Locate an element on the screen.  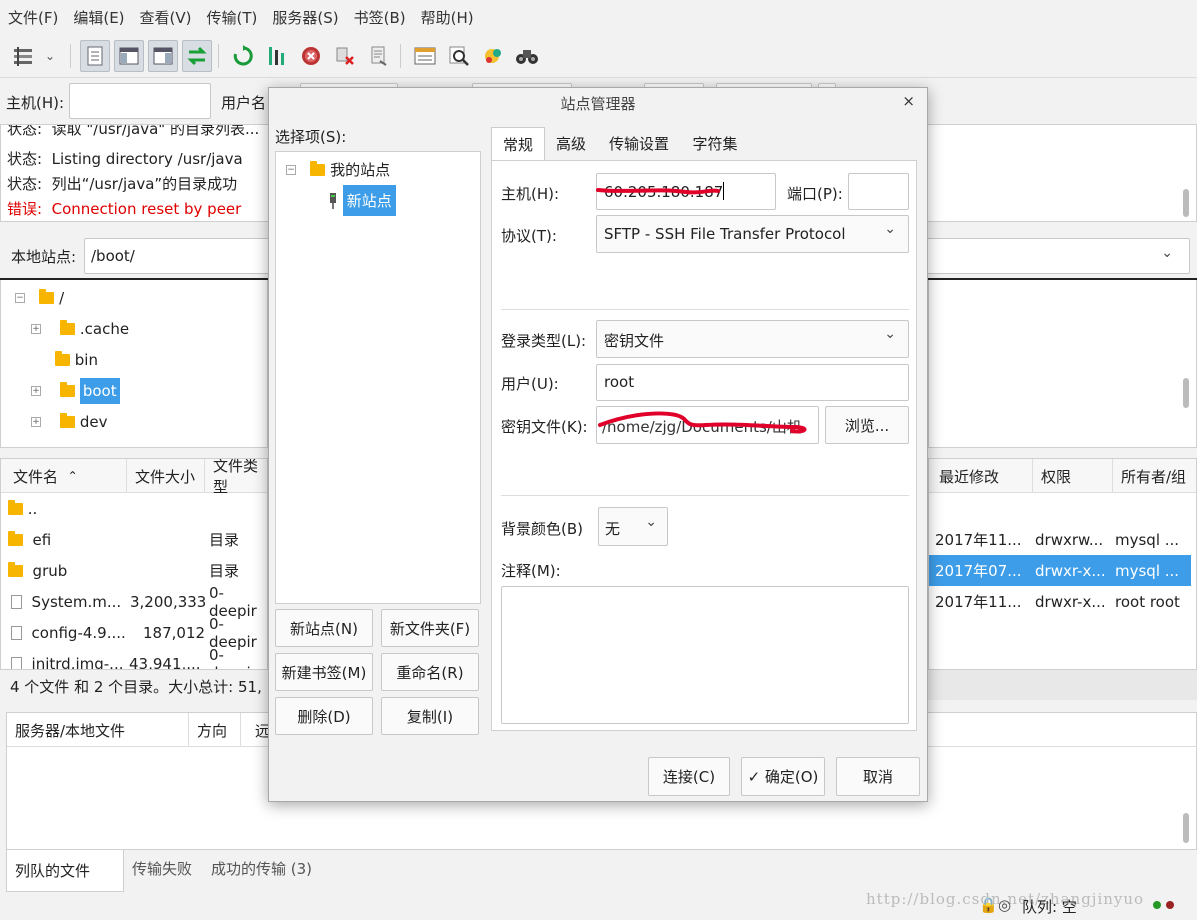
file-row: grub 目录 is located at coordinates (137, 570).